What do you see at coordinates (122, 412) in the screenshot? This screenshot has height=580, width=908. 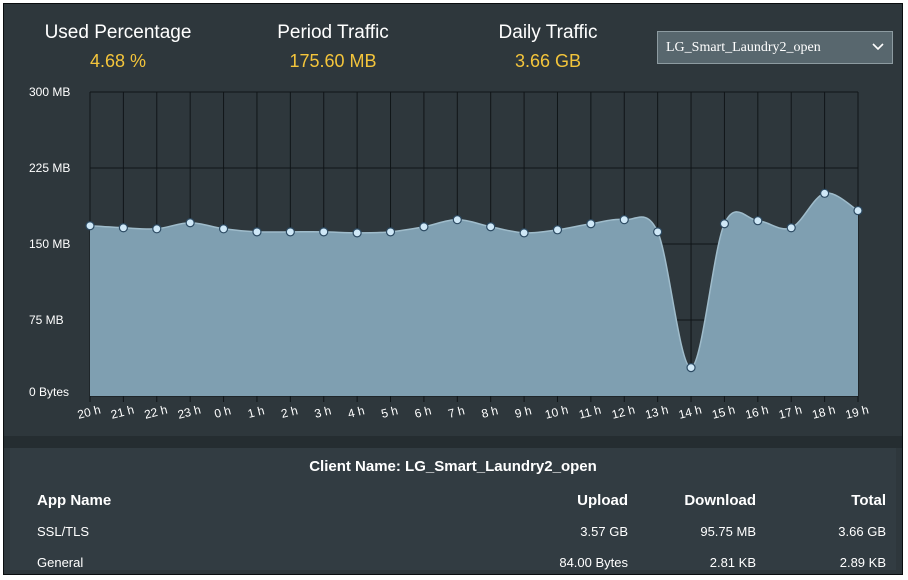 I see `x-tick-label: 21 h` at bounding box center [122, 412].